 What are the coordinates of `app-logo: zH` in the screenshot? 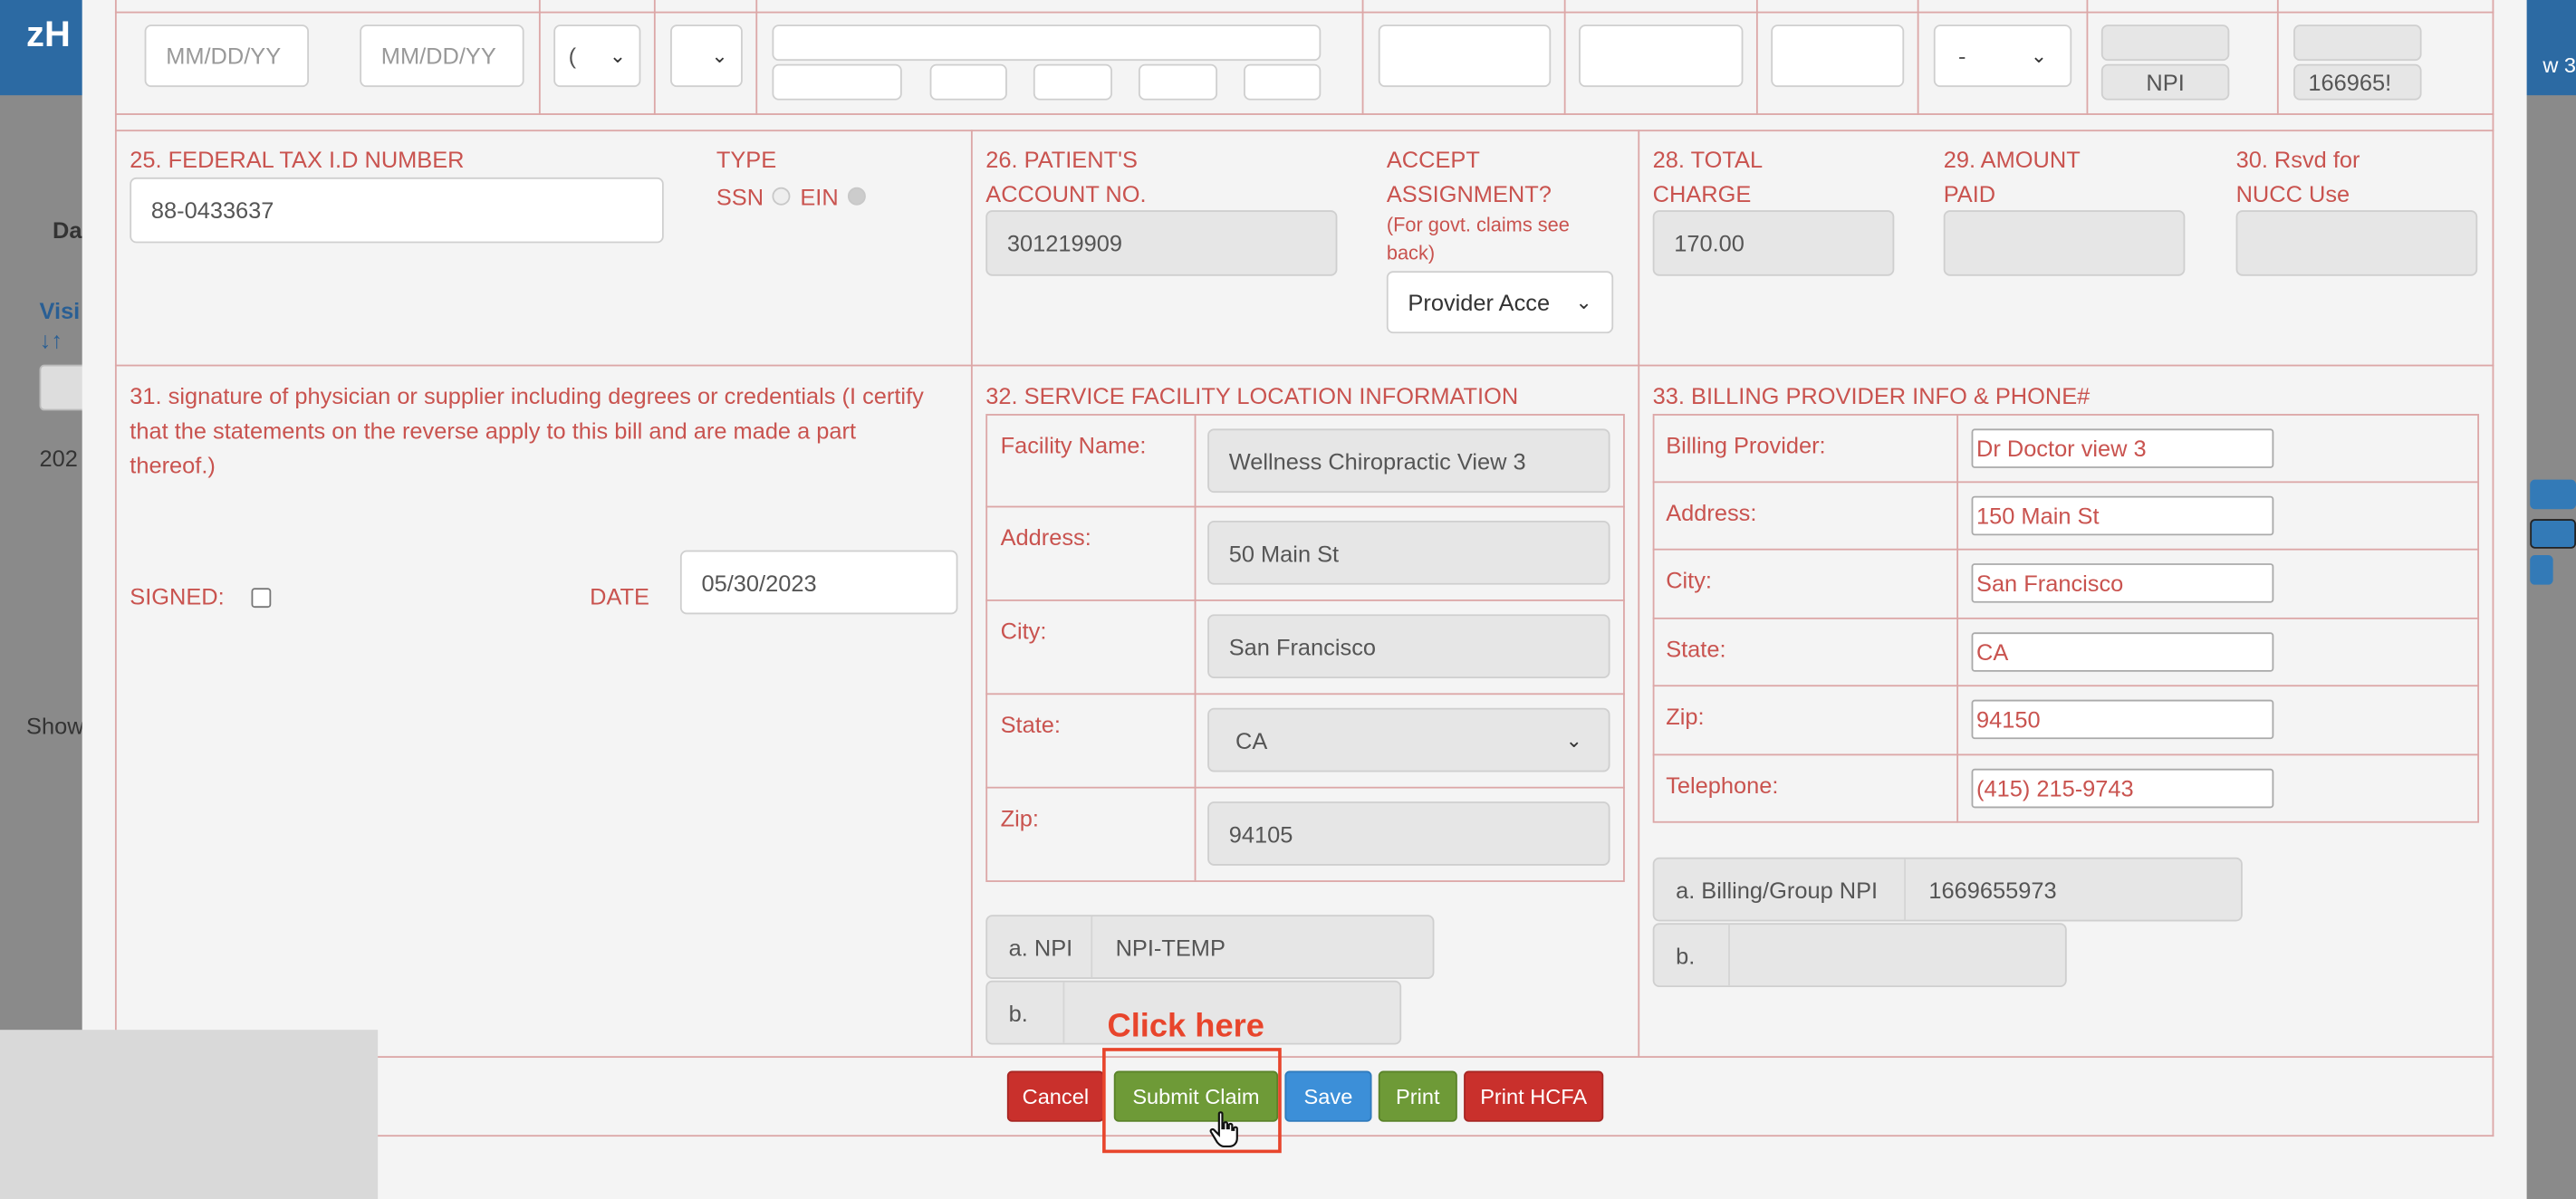 It's located at (48, 33).